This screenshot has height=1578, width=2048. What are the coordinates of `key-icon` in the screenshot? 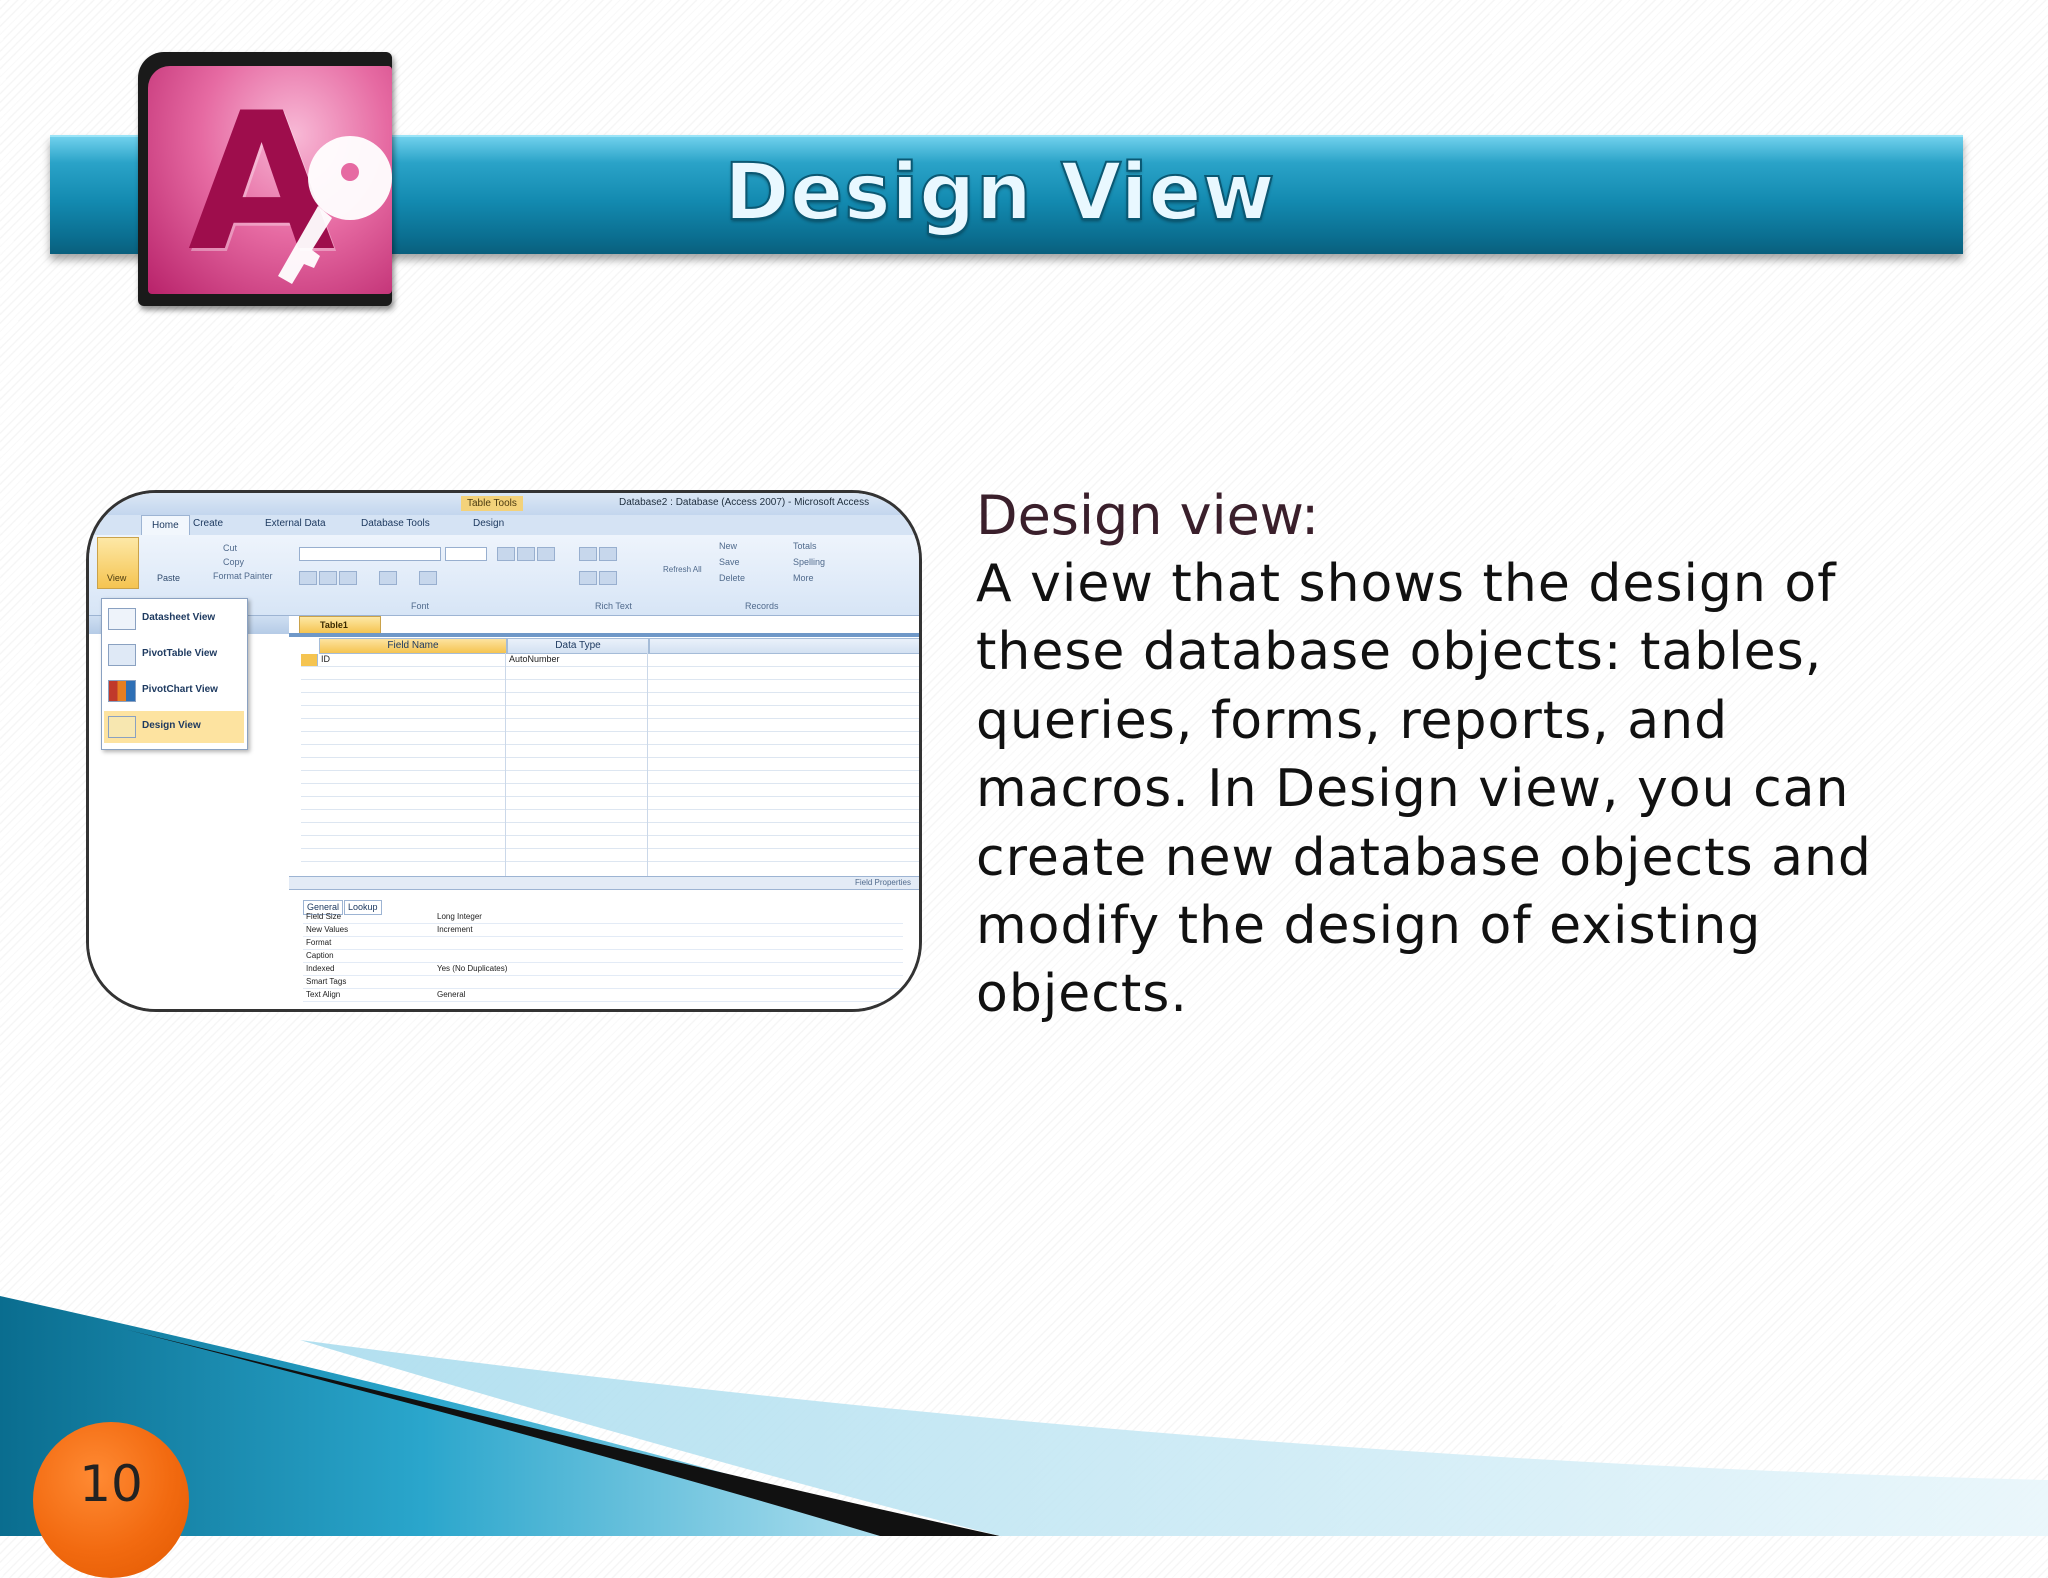 It's located at (335, 210).